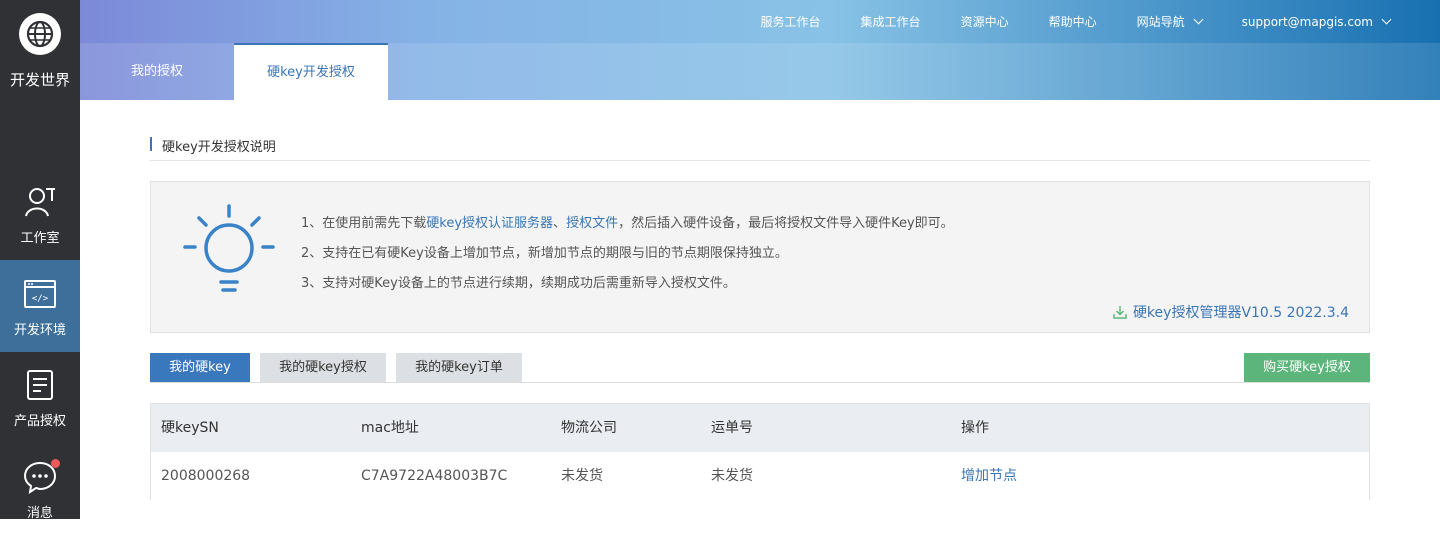  I want to click on sidebar-item-label: 消息, so click(39, 513).